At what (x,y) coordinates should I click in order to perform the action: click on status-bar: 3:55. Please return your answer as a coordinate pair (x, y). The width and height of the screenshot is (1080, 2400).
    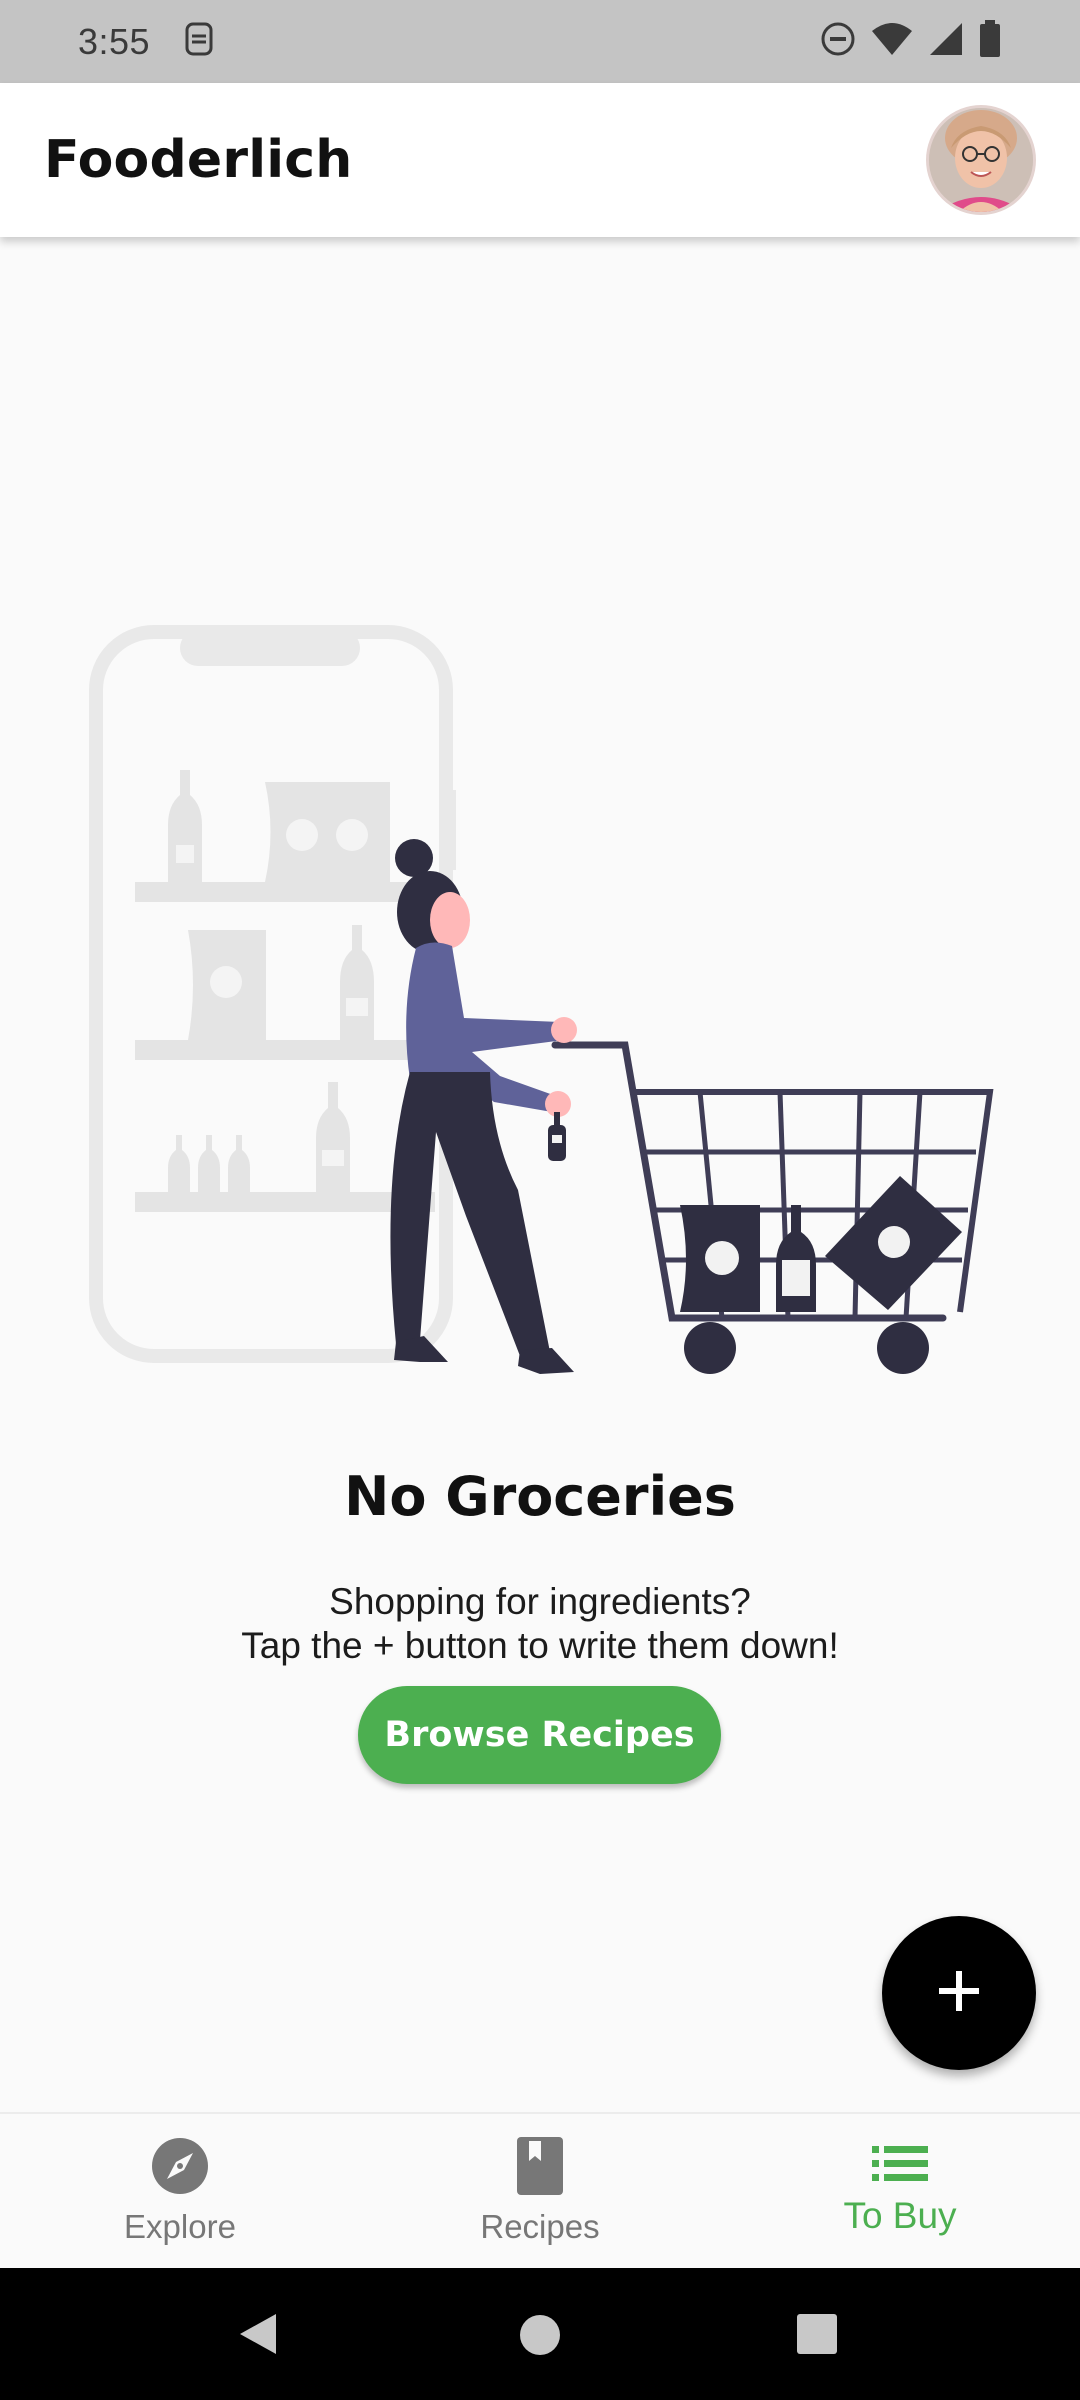
    Looking at the image, I should click on (540, 41).